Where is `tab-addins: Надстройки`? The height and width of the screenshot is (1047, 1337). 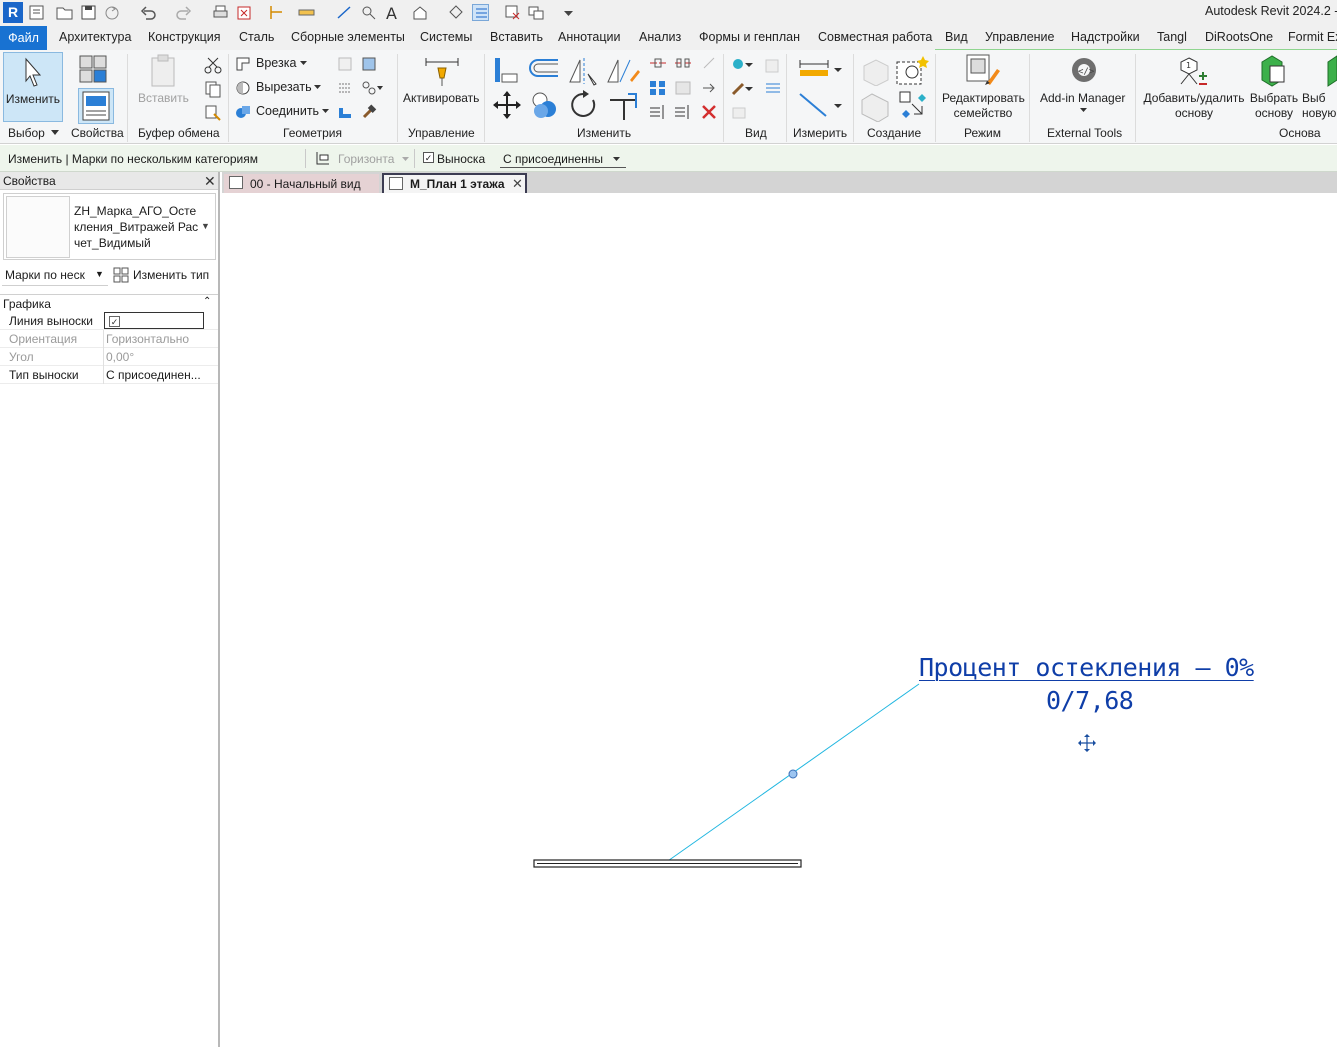
tab-addins: Надстройки is located at coordinates (1105, 37).